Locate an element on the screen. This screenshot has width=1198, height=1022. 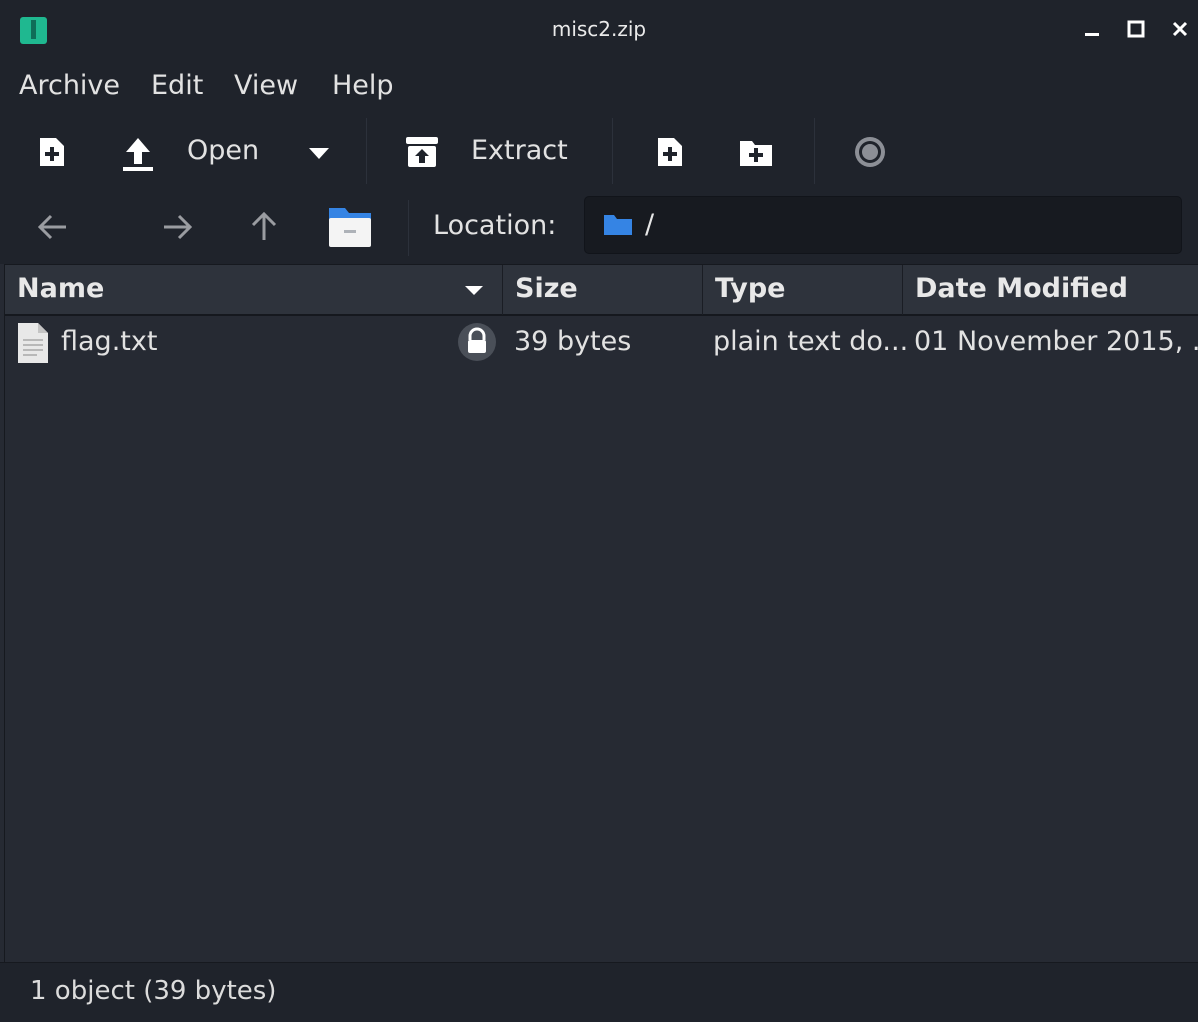
column-name: Name is located at coordinates (254, 290).